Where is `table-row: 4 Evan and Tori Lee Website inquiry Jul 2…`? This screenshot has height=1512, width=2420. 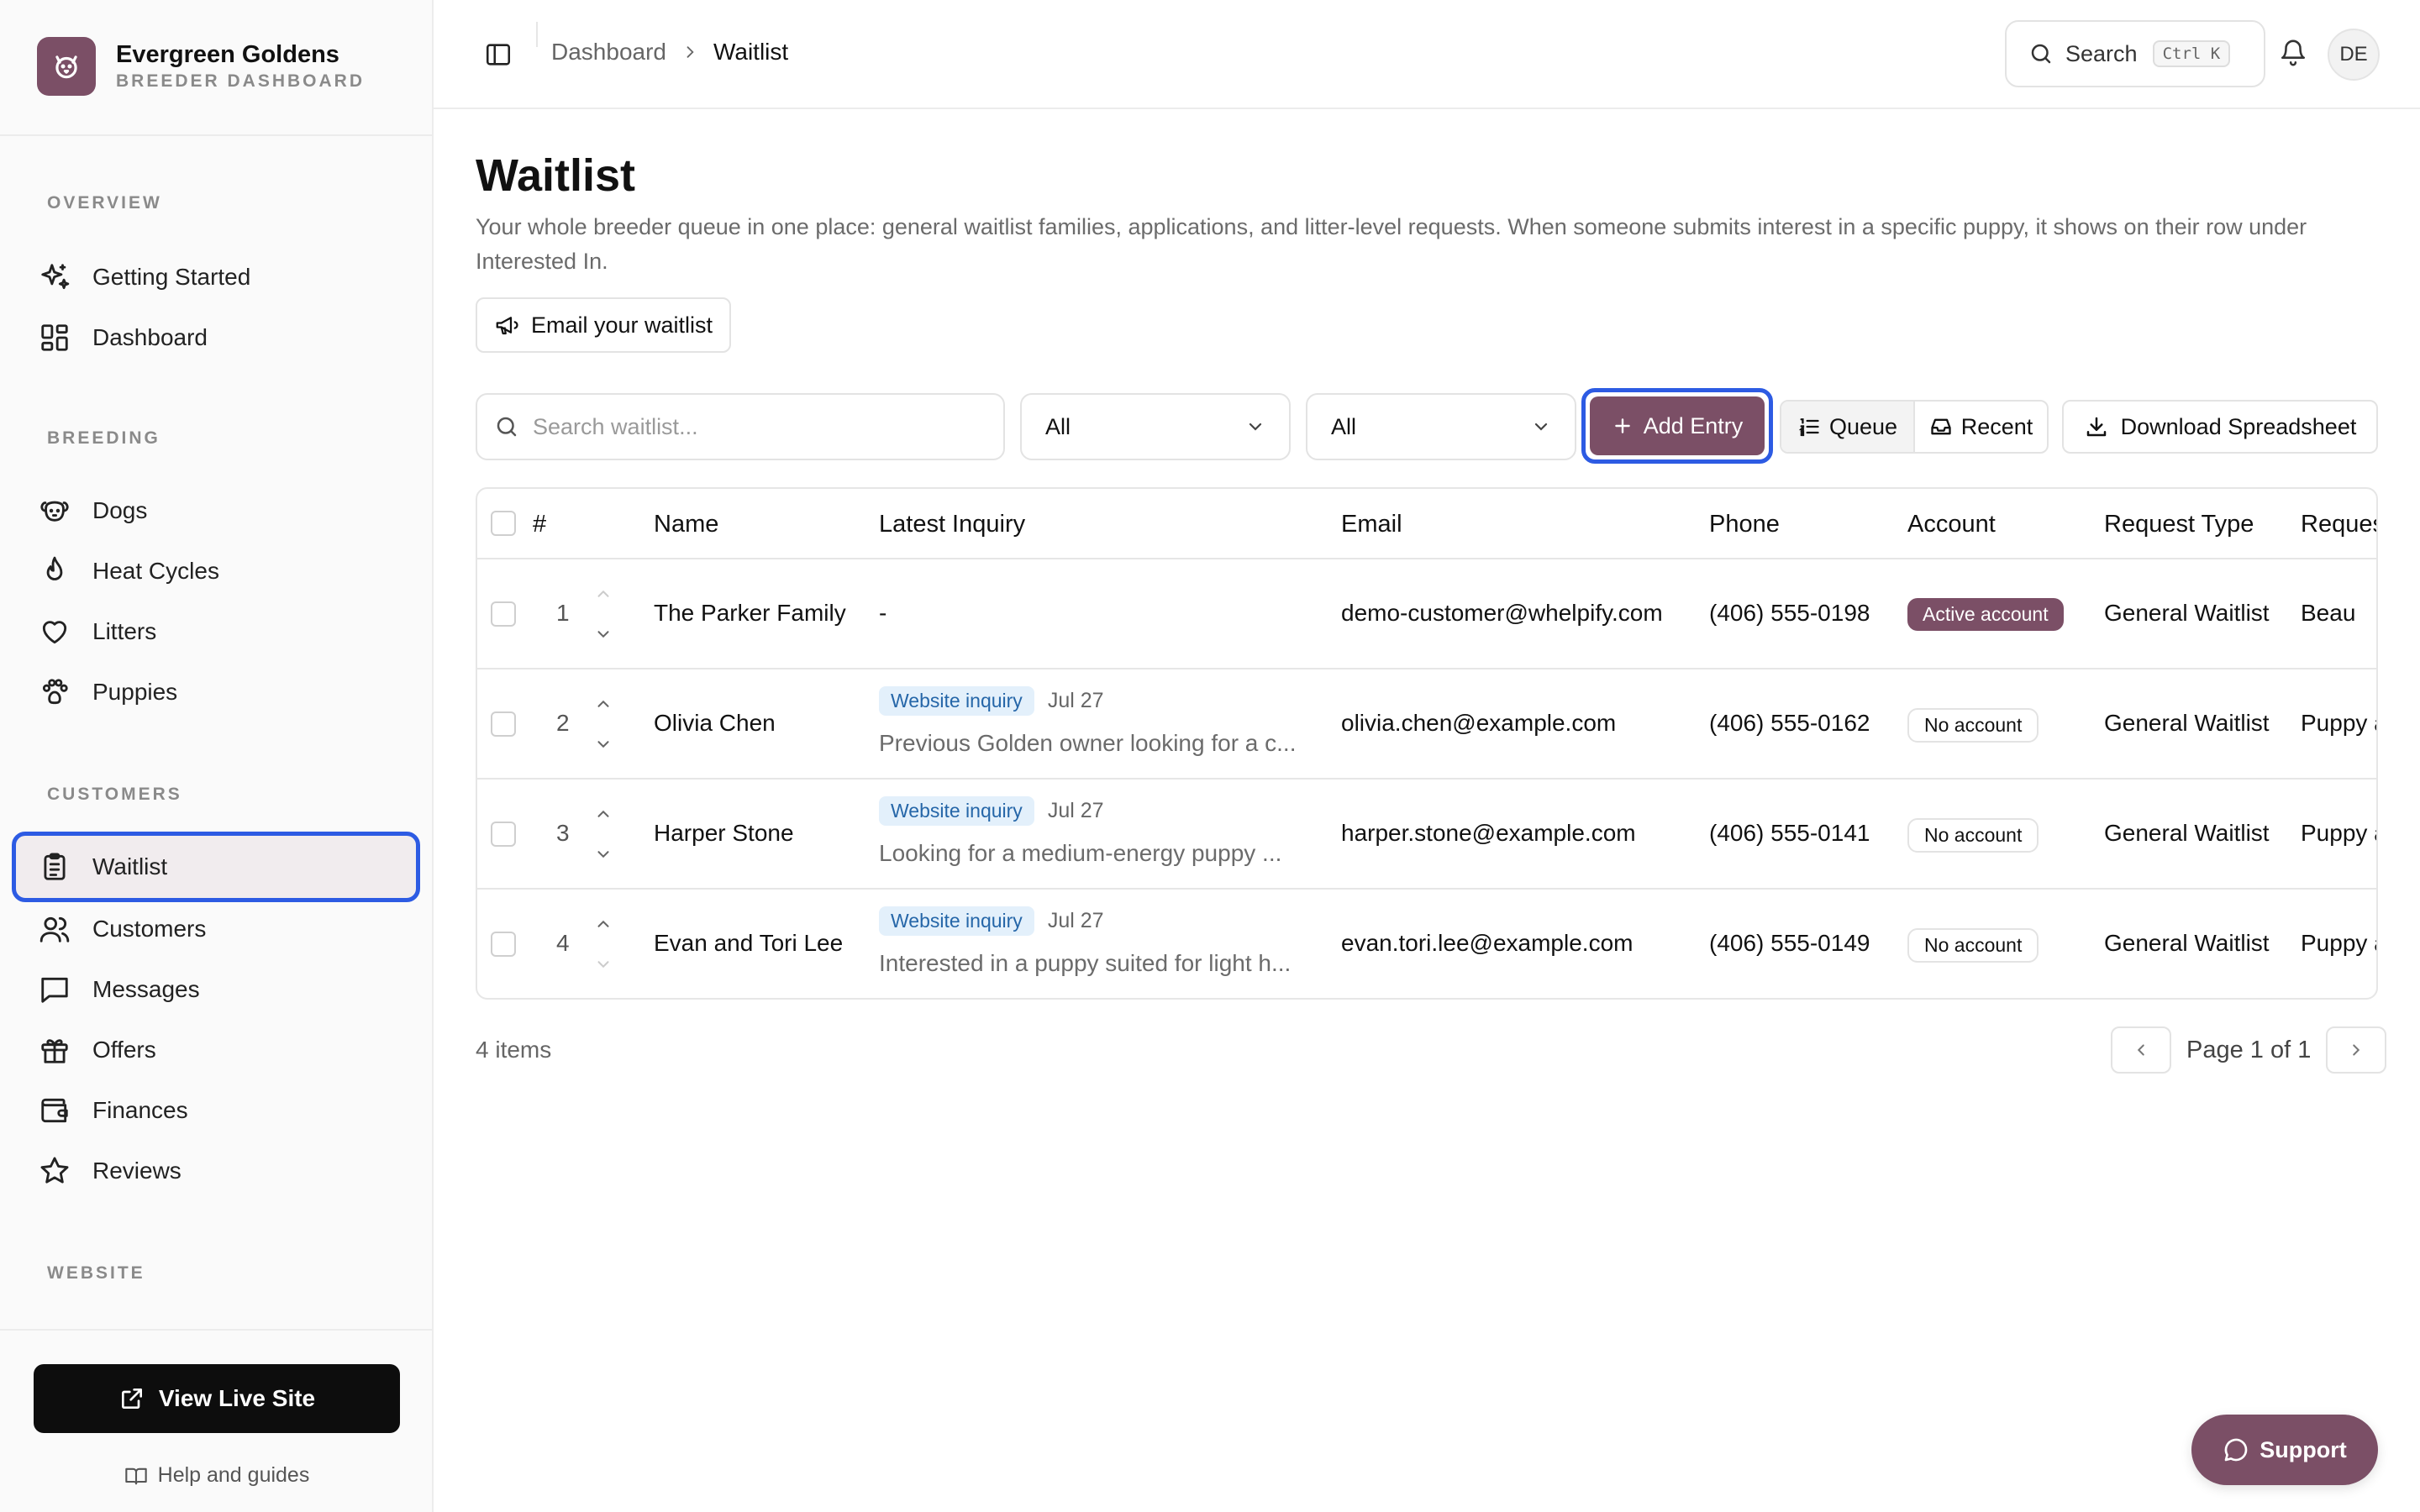
table-row: 4 Evan and Tori Lee Website inquiry Jul 2… is located at coordinates (1426, 944).